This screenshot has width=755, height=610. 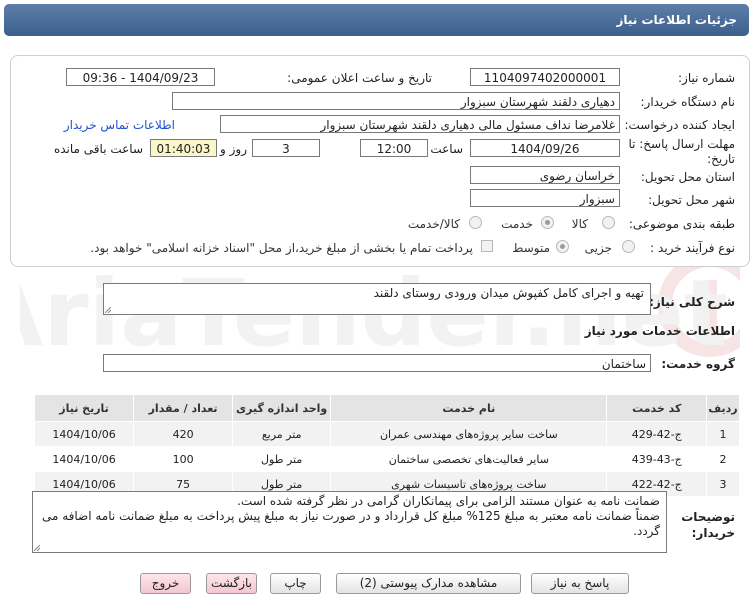 What do you see at coordinates (183, 408) in the screenshot?
I see `col-header-qty: تعداد / مقدار` at bounding box center [183, 408].